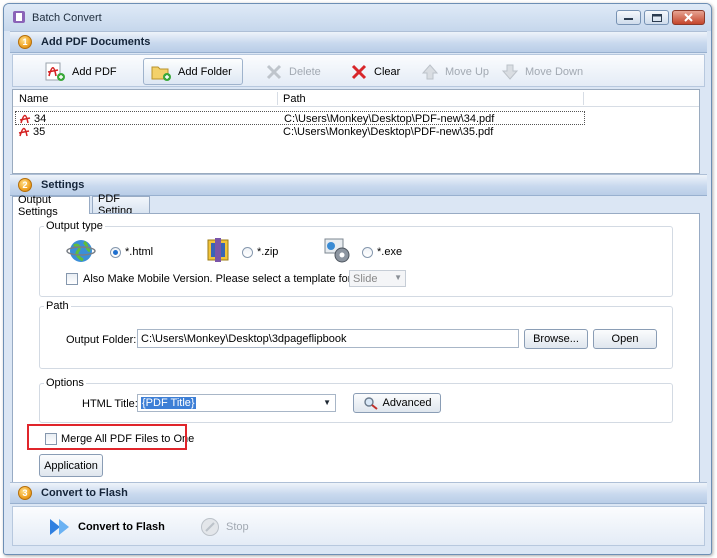  What do you see at coordinates (237, 526) in the screenshot?
I see `stop-label: Stop` at bounding box center [237, 526].